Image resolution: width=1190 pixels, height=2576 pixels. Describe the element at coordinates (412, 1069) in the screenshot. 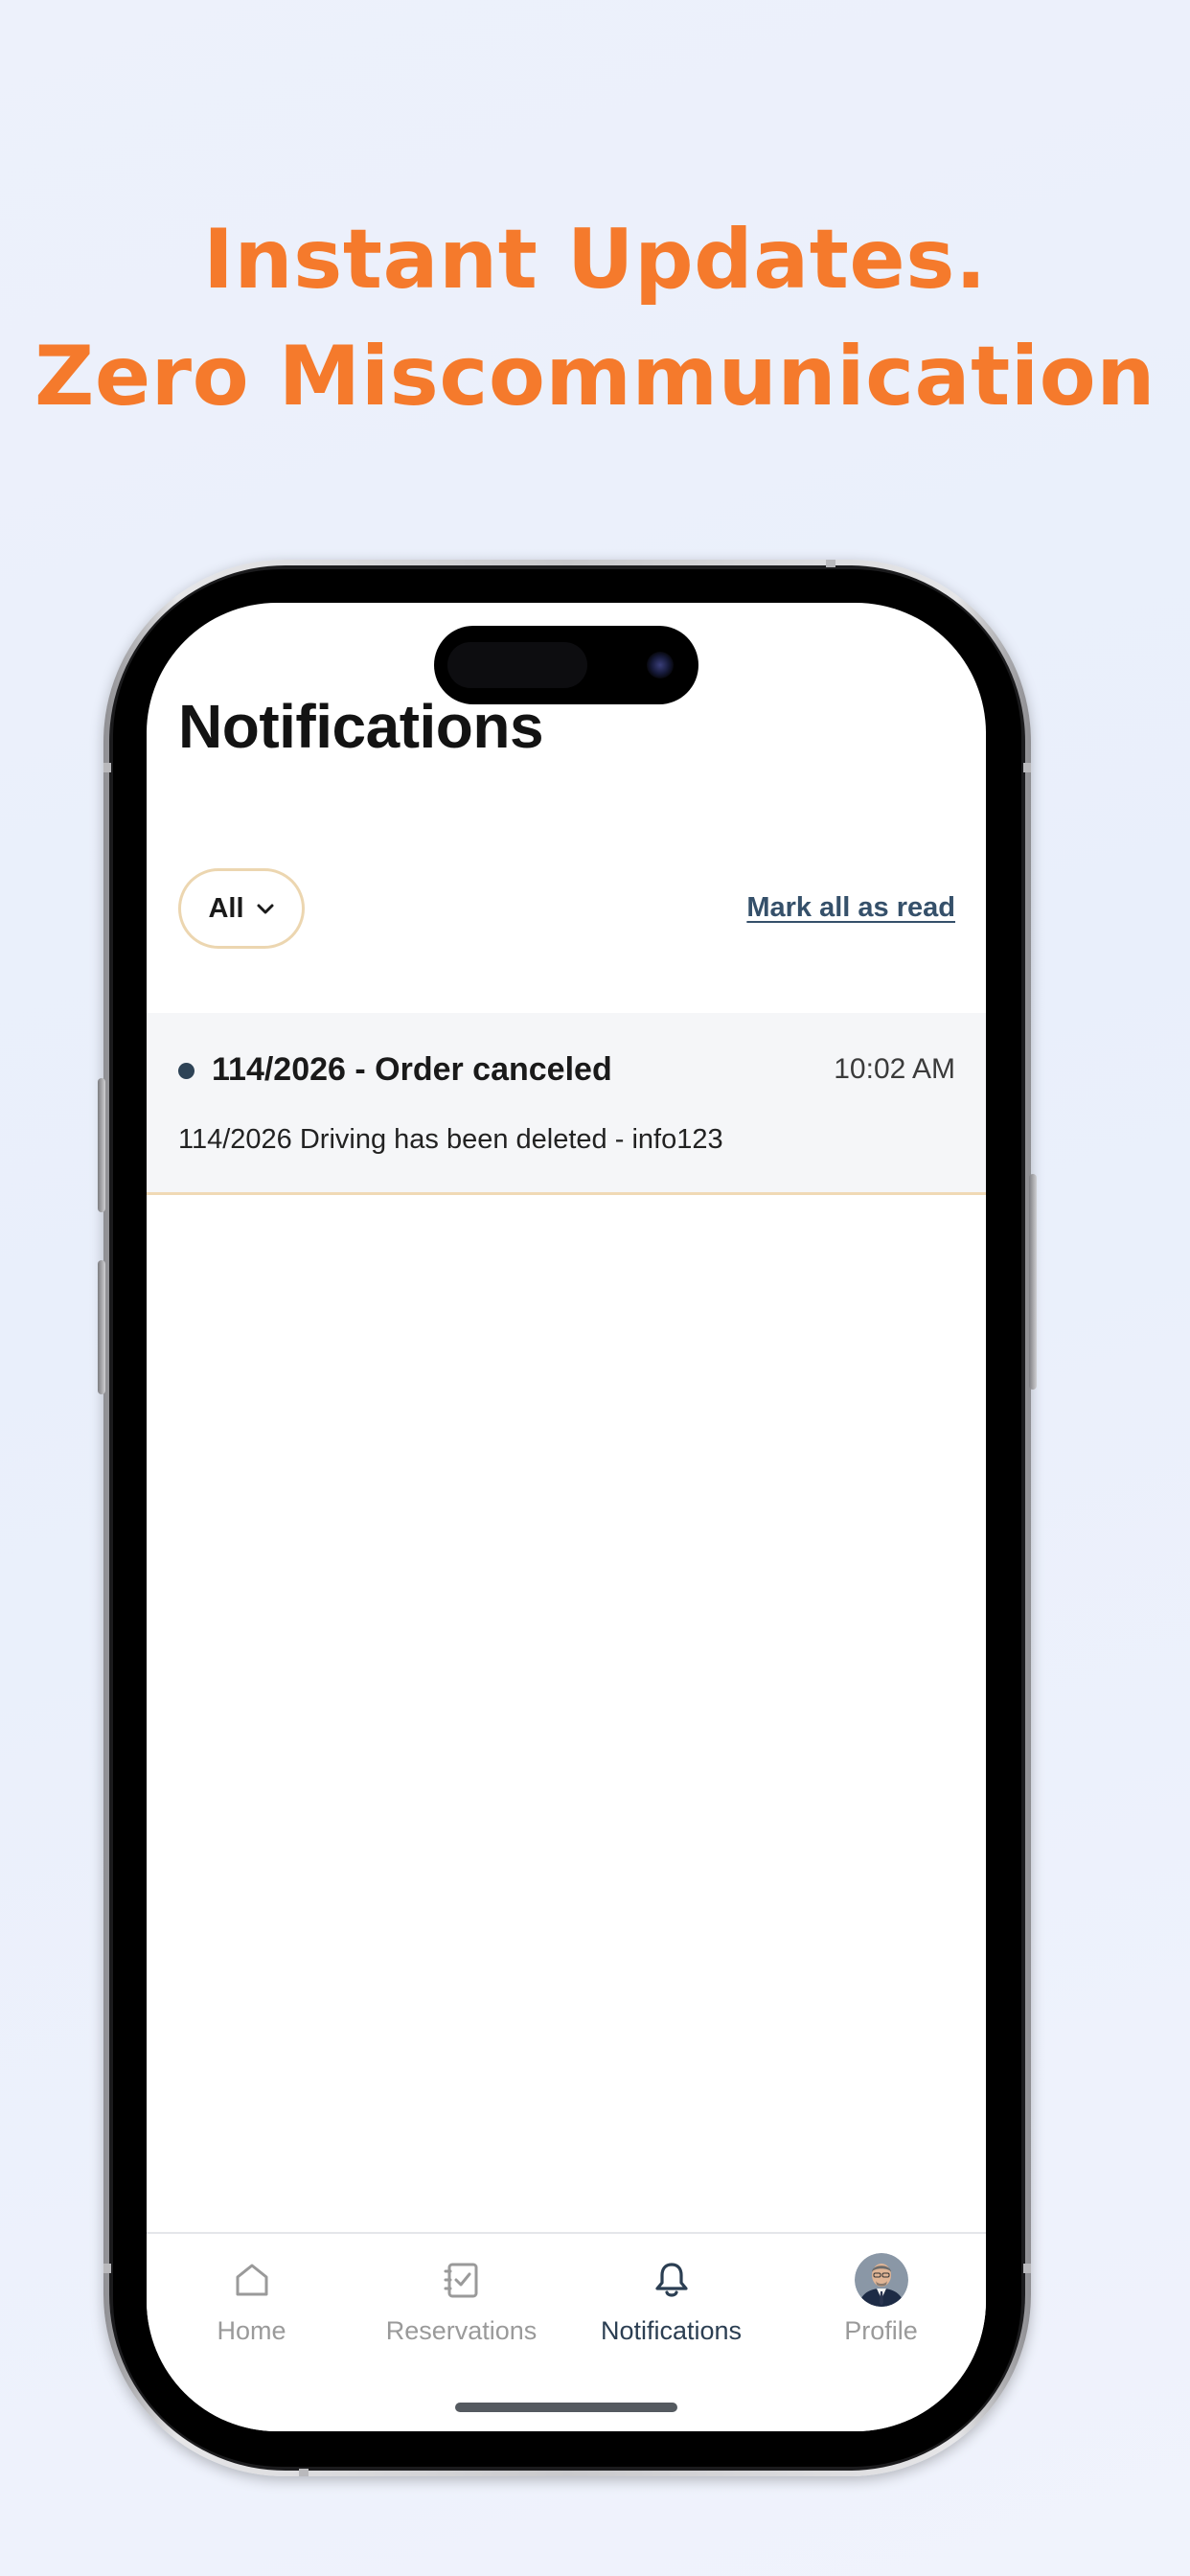

I see `notification-title: 114/2026 - Order canceled` at that location.